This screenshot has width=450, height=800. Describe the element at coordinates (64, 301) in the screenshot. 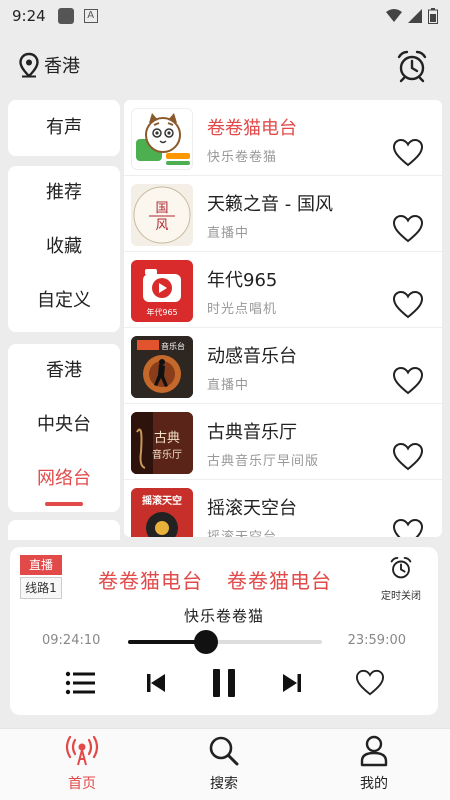

I see `sidebar-item-custom: 自定义` at that location.